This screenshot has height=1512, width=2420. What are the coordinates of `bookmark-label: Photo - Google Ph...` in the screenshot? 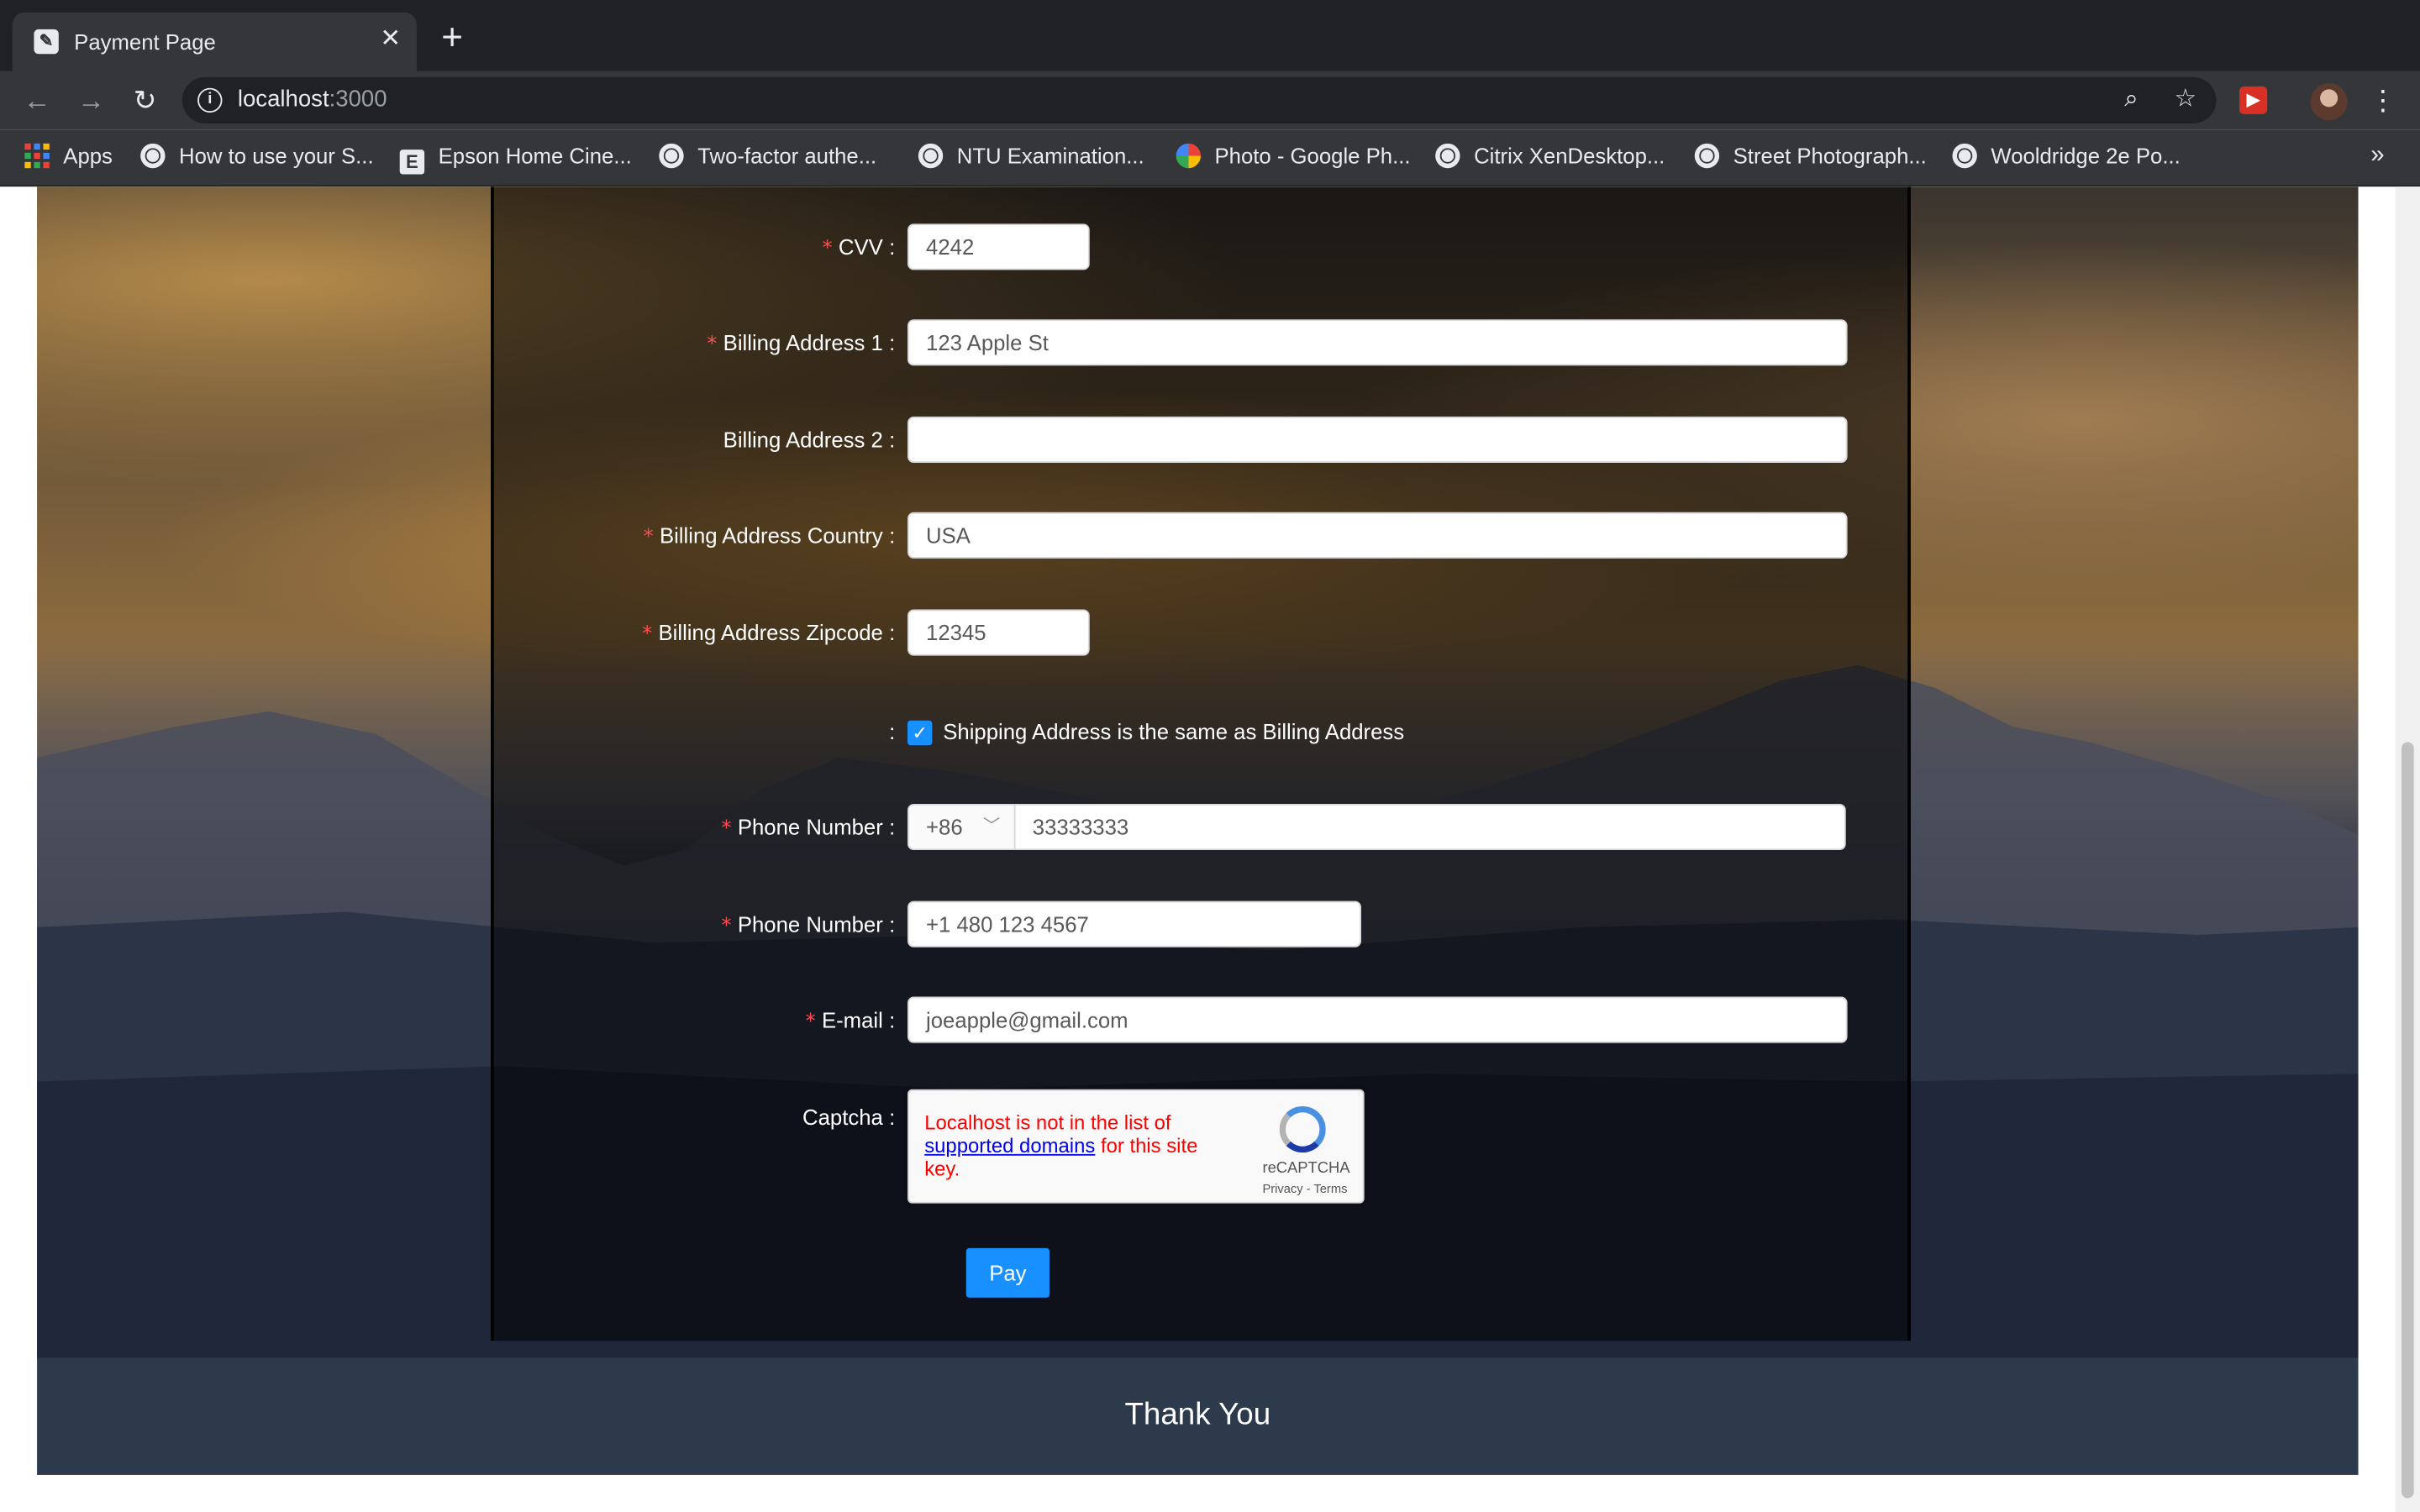 It's located at (1313, 156).